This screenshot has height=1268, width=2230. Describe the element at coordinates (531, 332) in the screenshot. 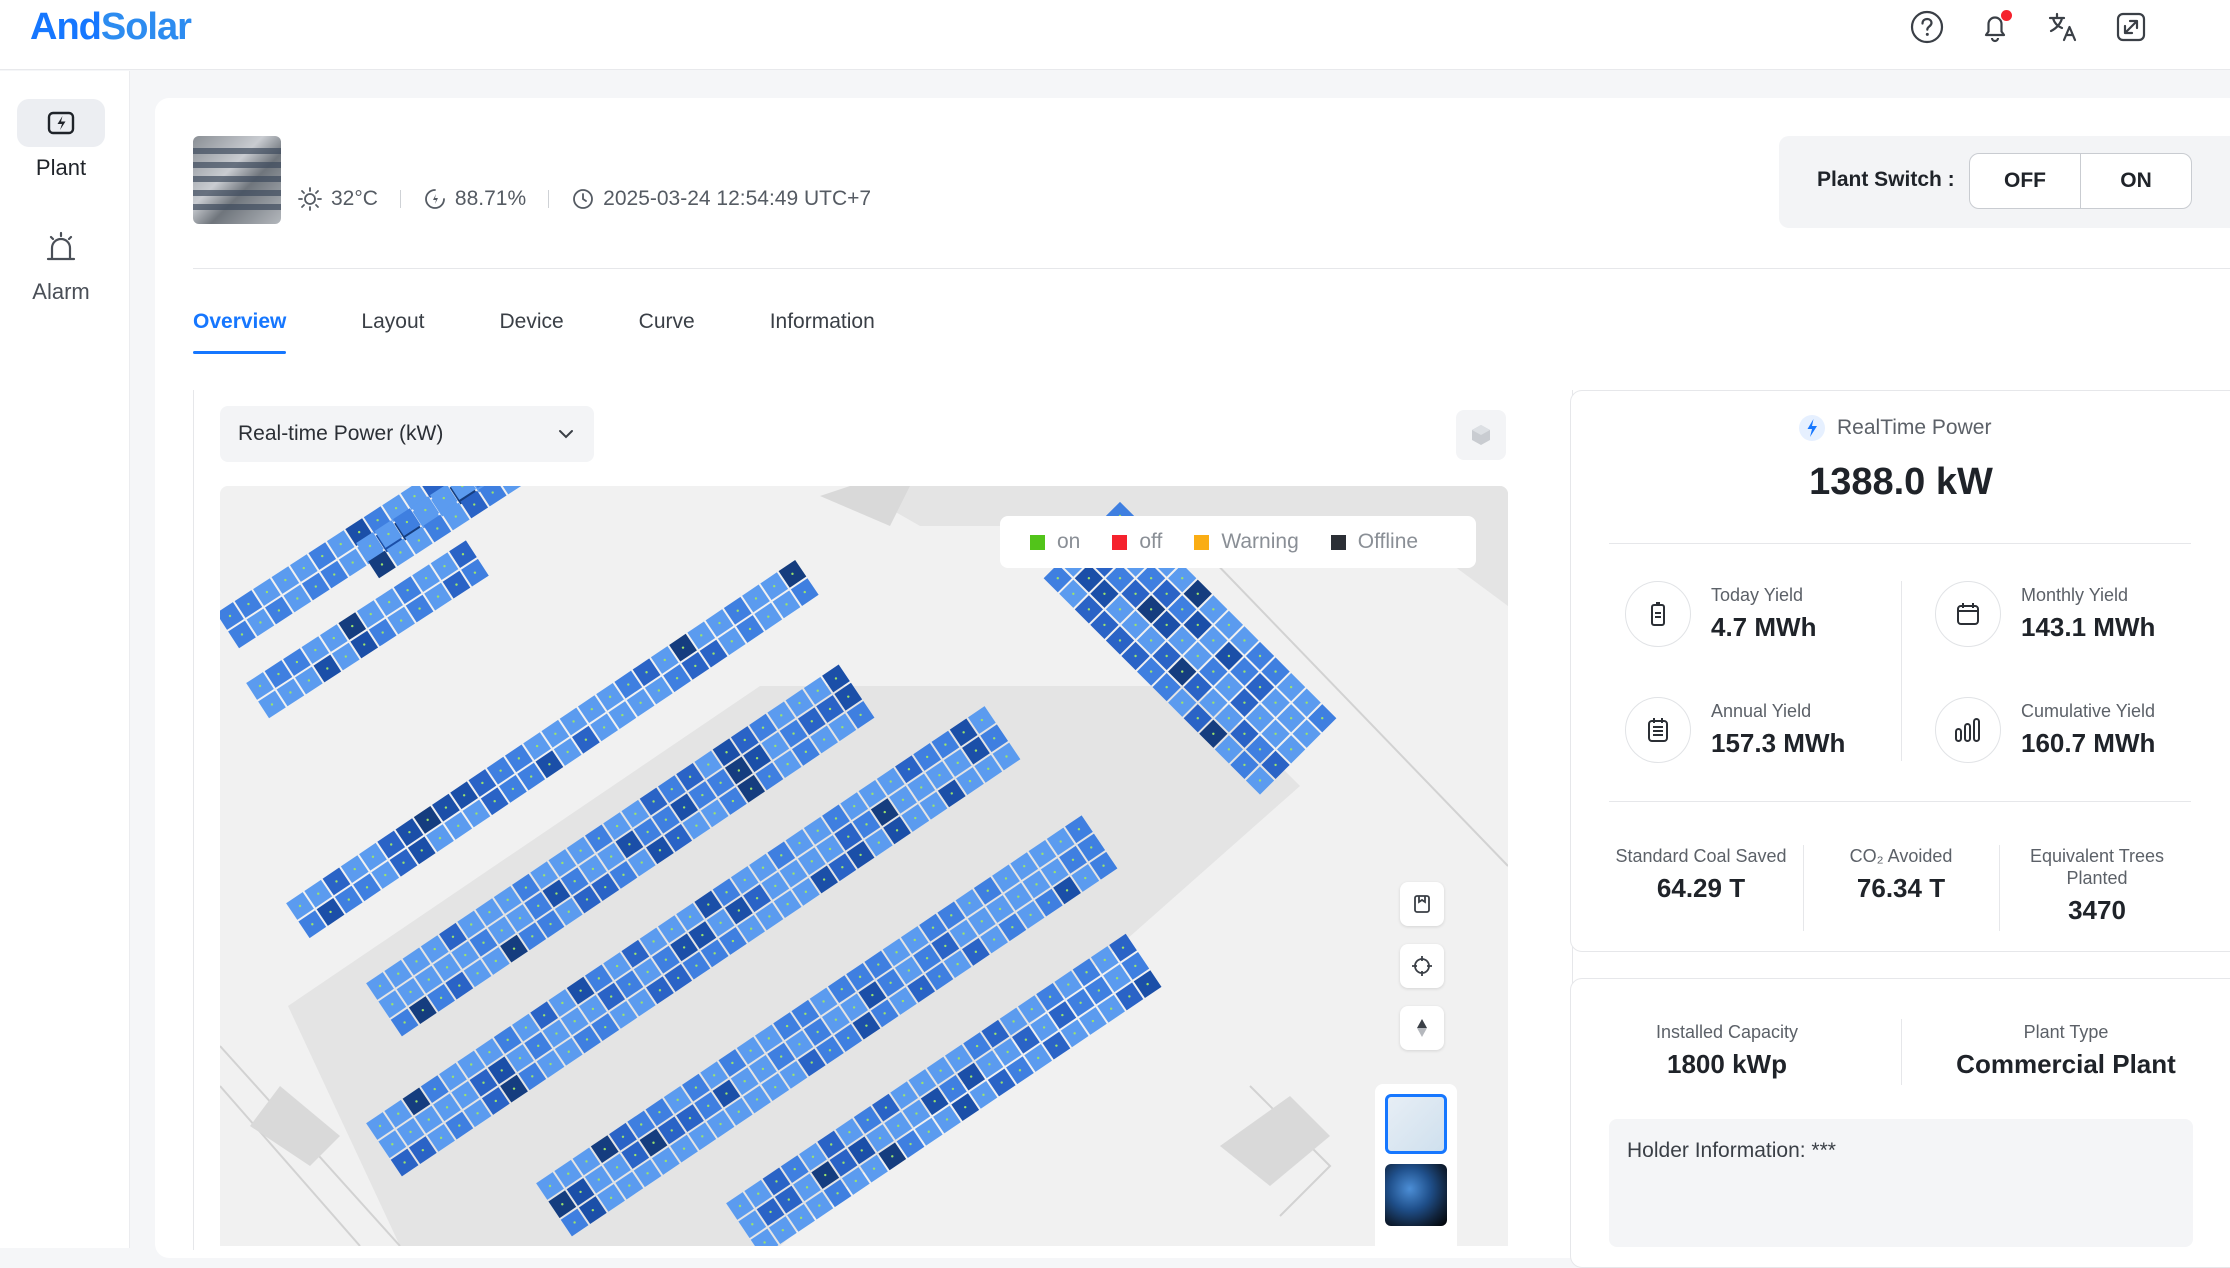

I see `tab-device: Device` at that location.